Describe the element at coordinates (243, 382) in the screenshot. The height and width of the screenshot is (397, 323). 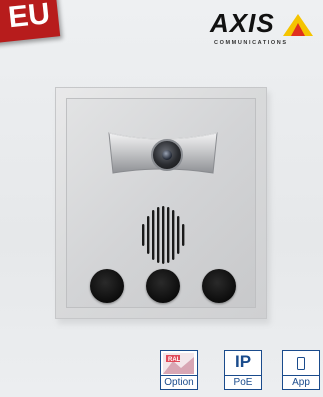
I see `feature-poe-label: PoE` at that location.